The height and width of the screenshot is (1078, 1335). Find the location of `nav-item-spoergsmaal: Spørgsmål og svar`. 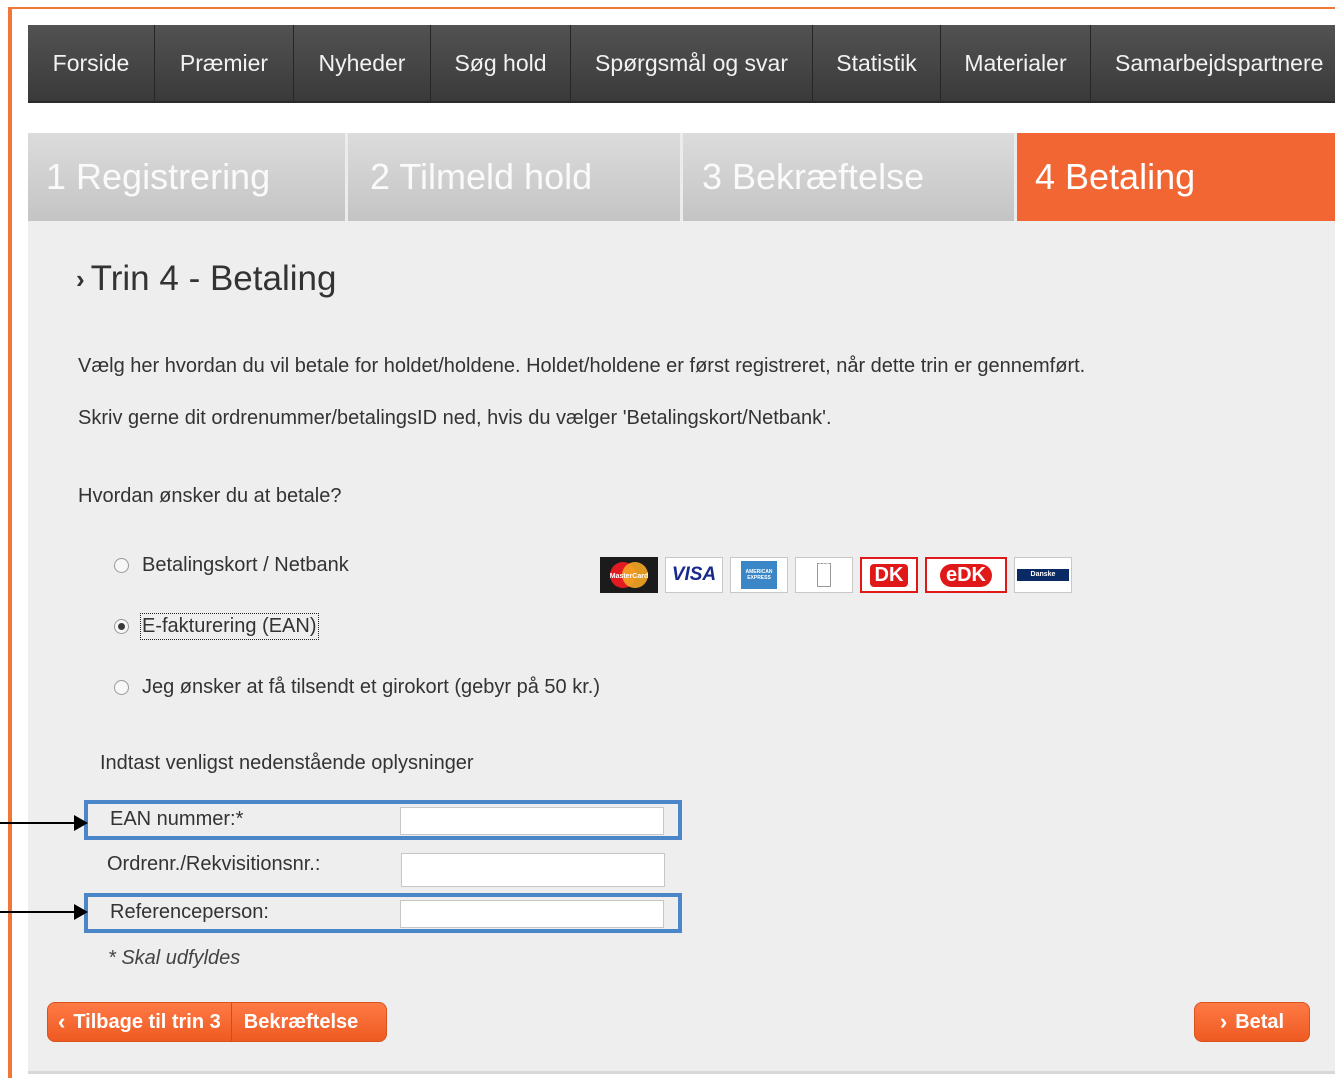

nav-item-spoergsmaal: Spørgsmål og svar is located at coordinates (692, 63).